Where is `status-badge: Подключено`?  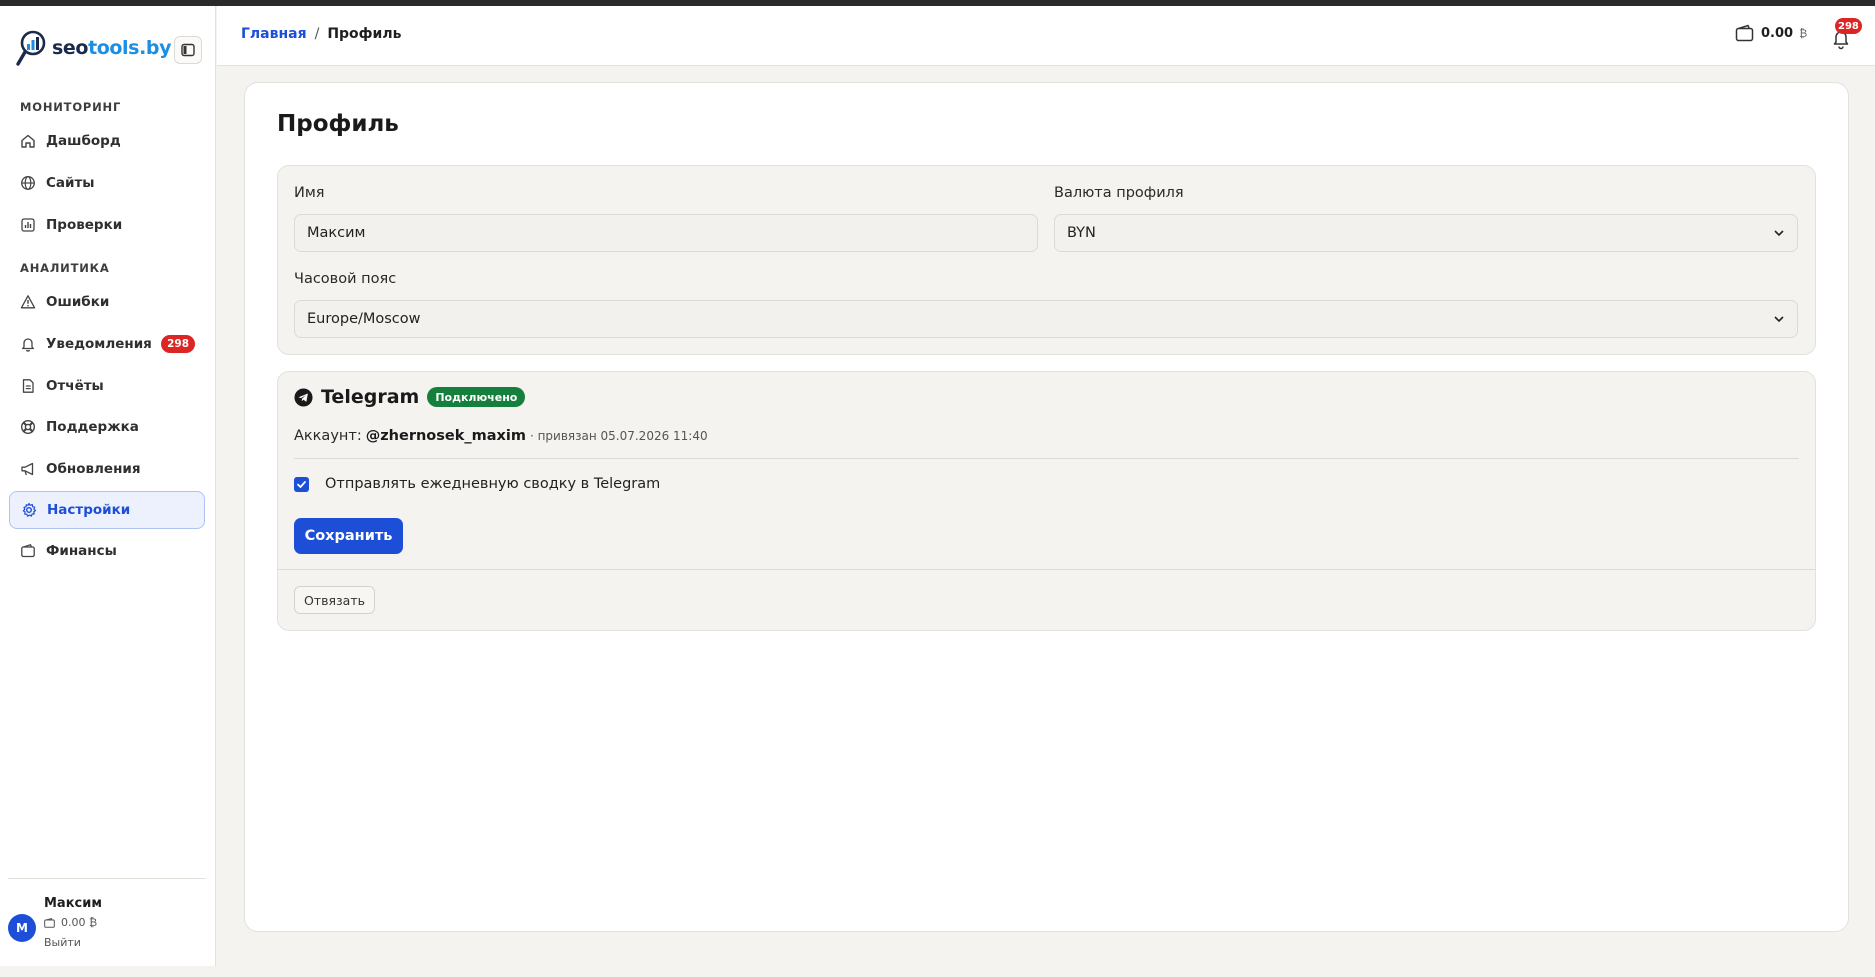 status-badge: Подключено is located at coordinates (476, 397).